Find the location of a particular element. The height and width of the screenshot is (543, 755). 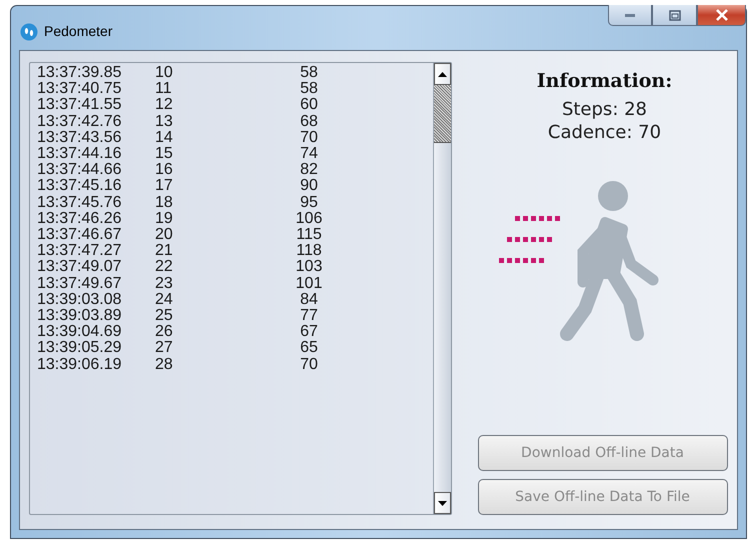

cadence-cell-text: 65 is located at coordinates (309, 348).